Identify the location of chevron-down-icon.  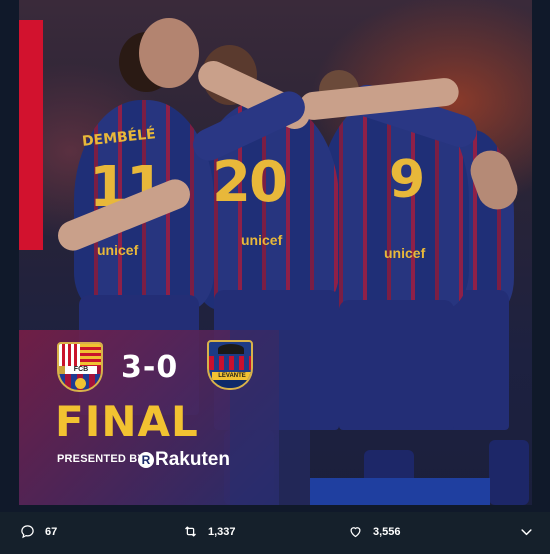
(526, 532).